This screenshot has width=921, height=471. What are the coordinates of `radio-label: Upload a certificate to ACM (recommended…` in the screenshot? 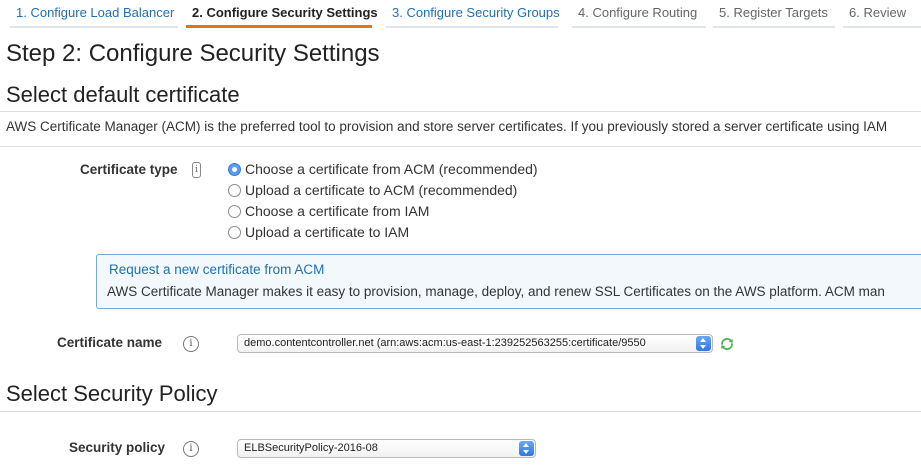 It's located at (381, 190).